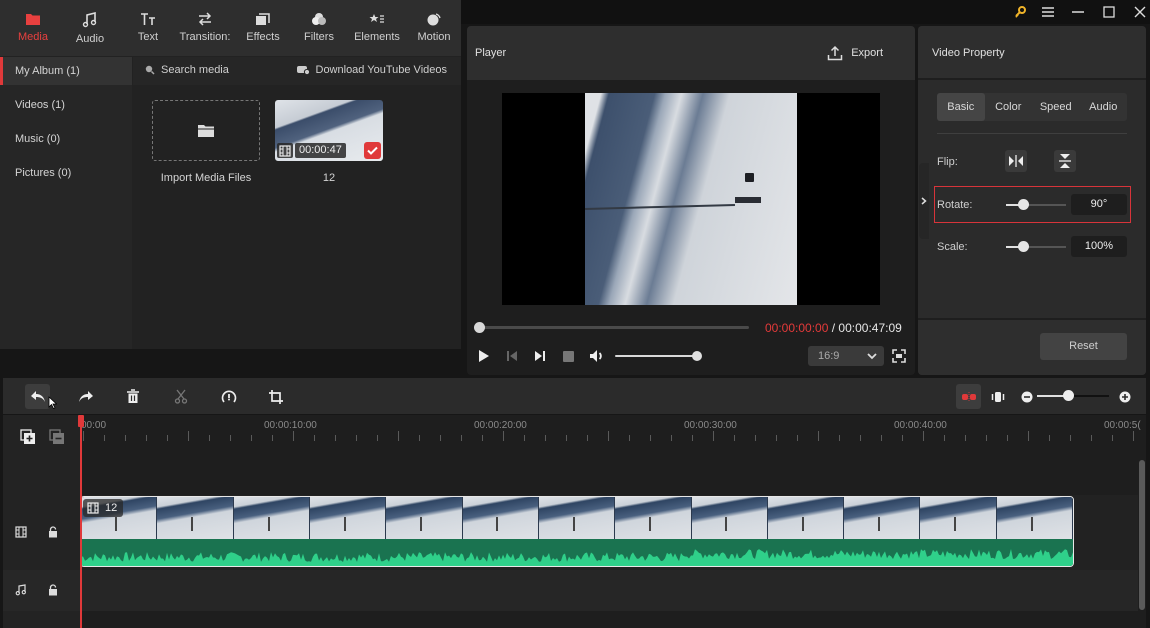 Image resolution: width=1150 pixels, height=628 pixels. What do you see at coordinates (1026, 396) in the screenshot?
I see `zoom-out-button` at bounding box center [1026, 396].